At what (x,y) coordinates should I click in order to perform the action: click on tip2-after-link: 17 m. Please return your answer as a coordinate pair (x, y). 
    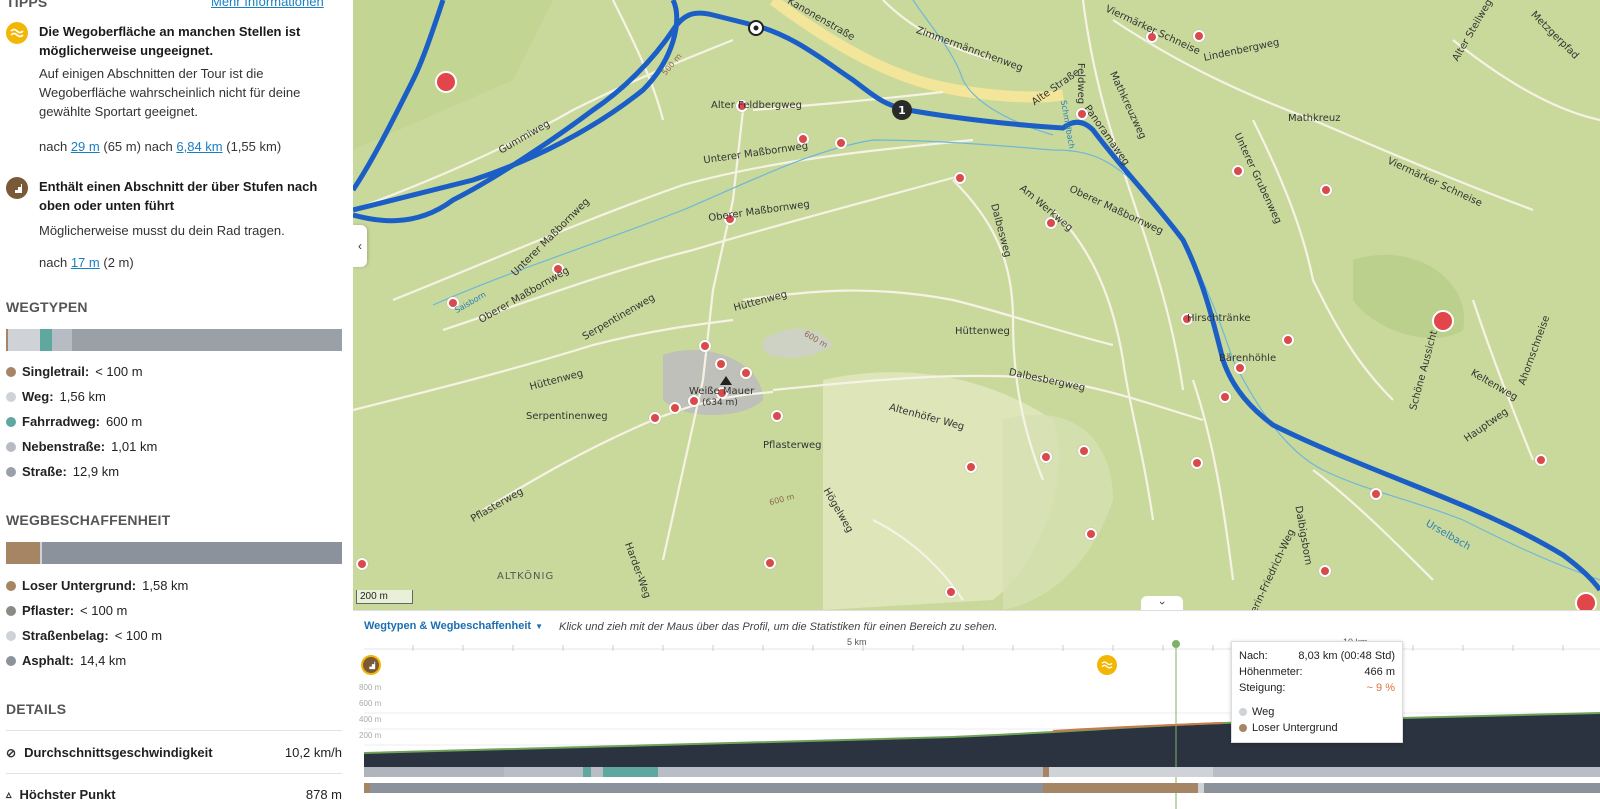
    Looking at the image, I should click on (85, 262).